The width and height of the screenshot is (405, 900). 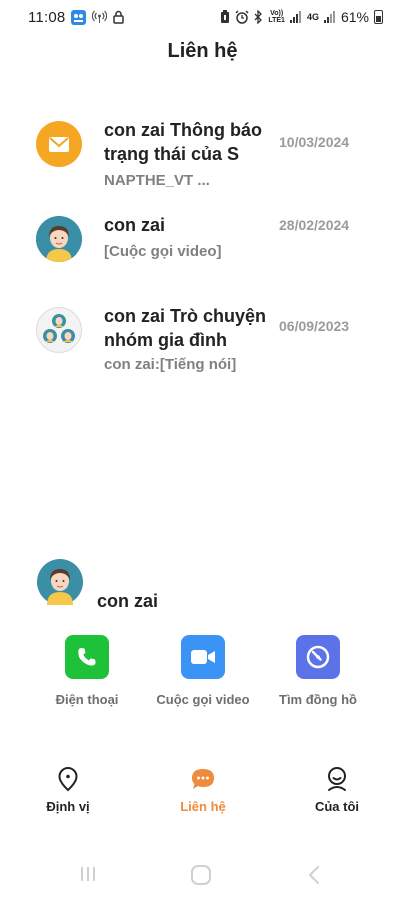 What do you see at coordinates (60, 582) in the screenshot?
I see `contact-avatar` at bounding box center [60, 582].